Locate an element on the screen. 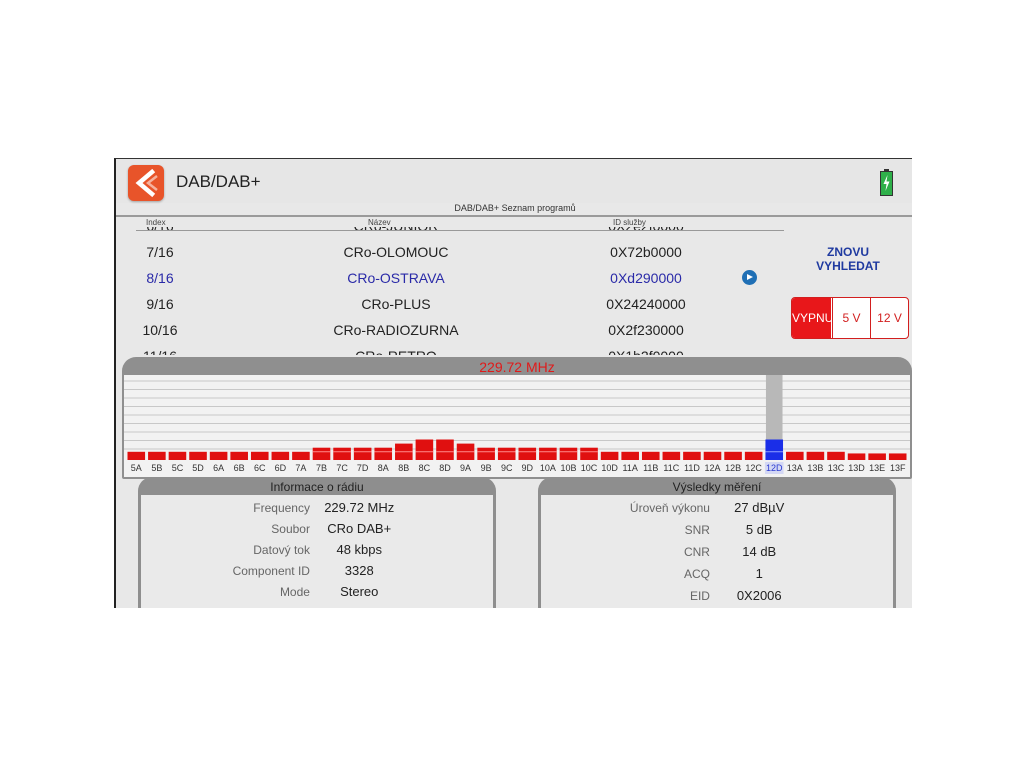 This screenshot has width=1024, height=768. chevron-left-icon is located at coordinates (146, 183).